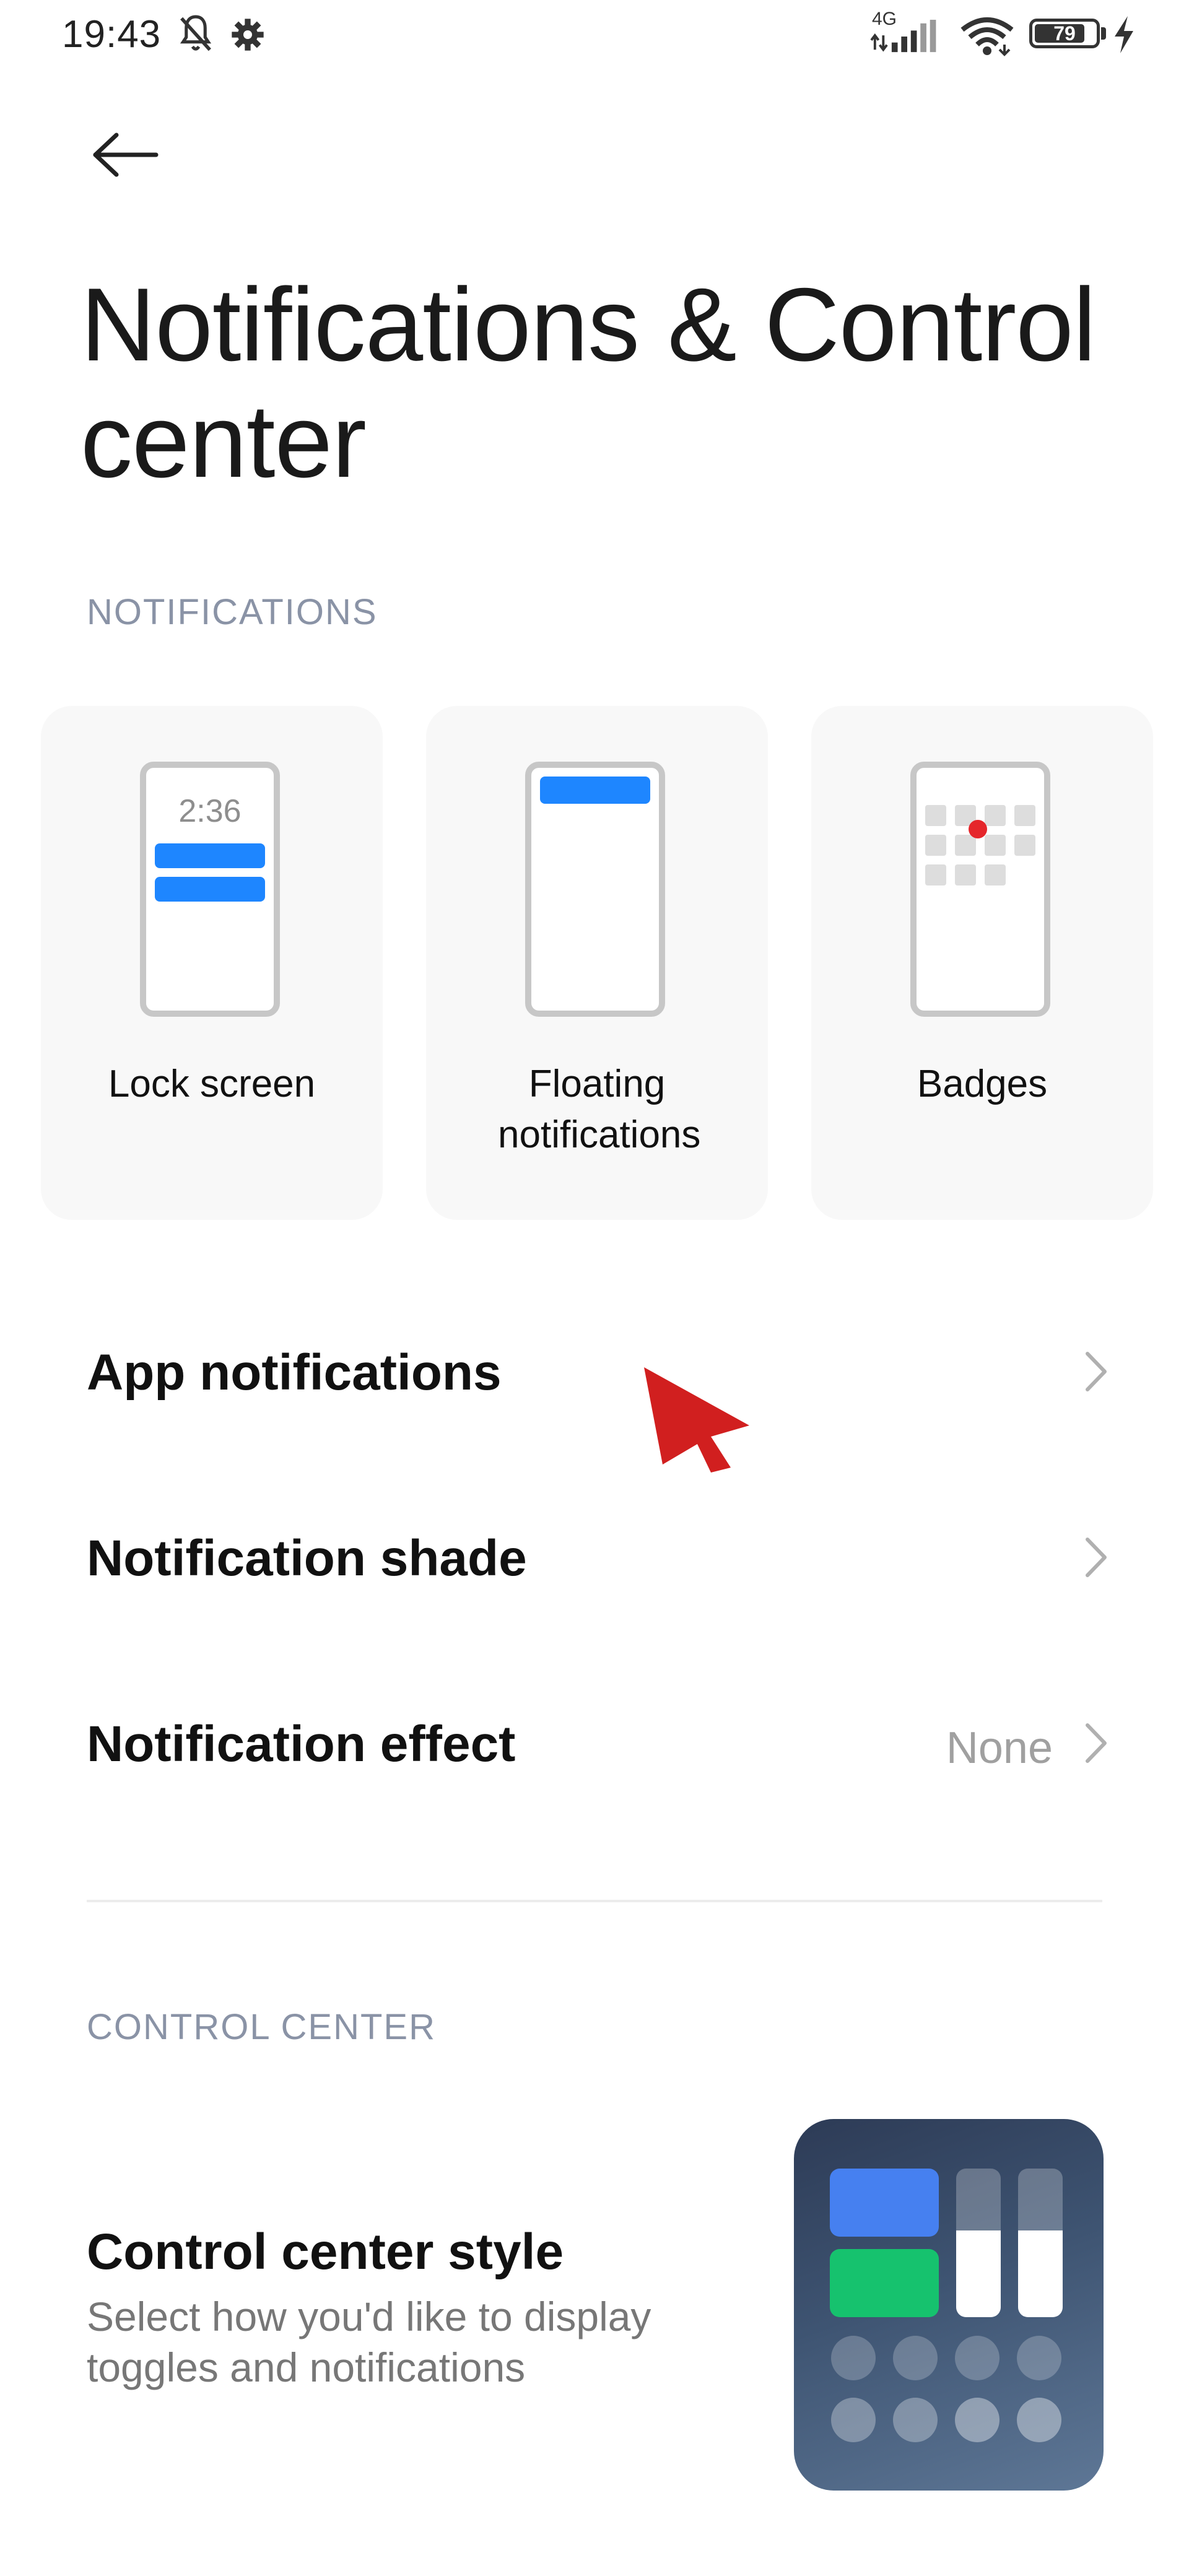 The height and width of the screenshot is (2576, 1189). I want to click on badges-label: Badges, so click(982, 1084).